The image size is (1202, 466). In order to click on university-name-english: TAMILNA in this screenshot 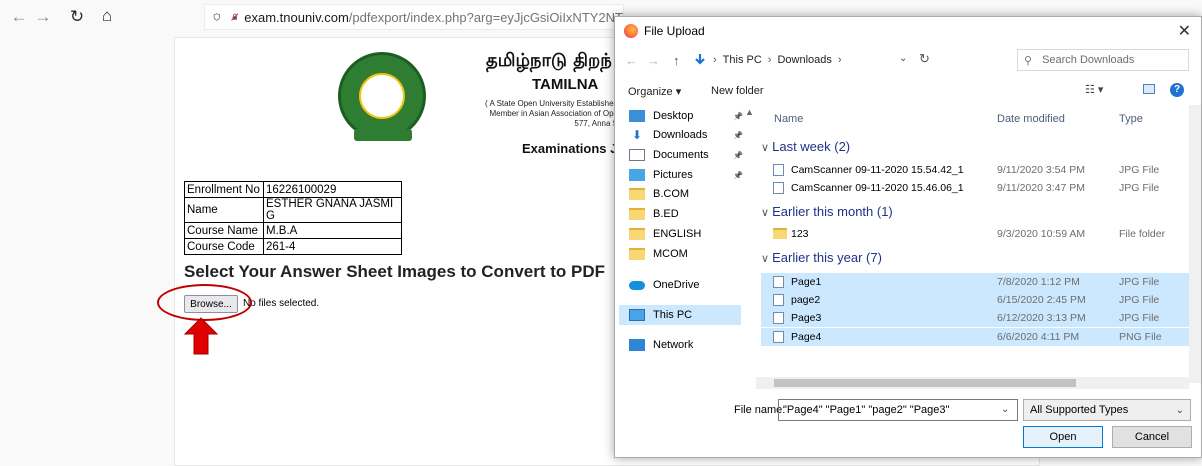, I will do `click(565, 84)`.